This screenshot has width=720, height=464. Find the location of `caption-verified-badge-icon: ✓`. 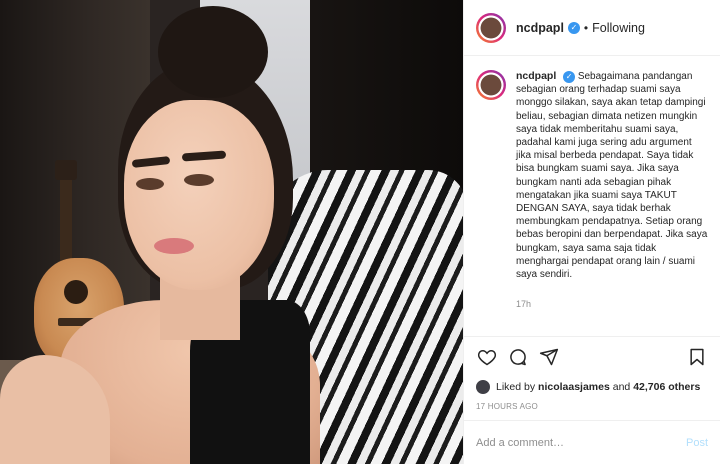

caption-verified-badge-icon: ✓ is located at coordinates (569, 77).